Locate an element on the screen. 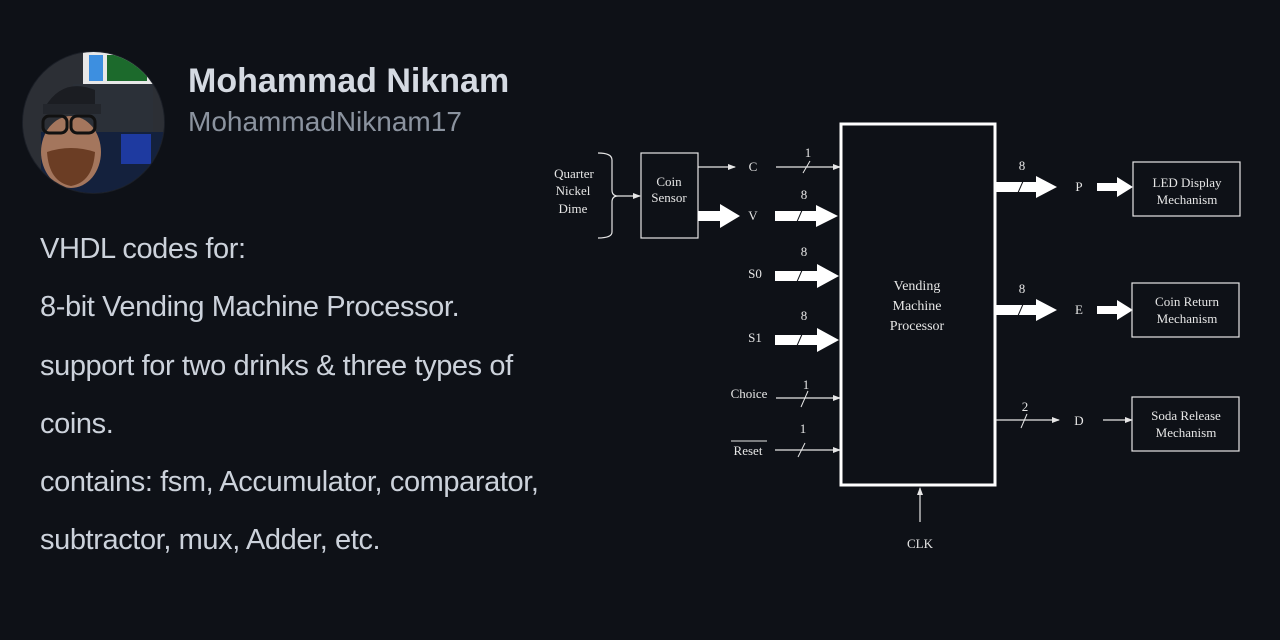 The image size is (1280, 640). signal-choice-width: 1 is located at coordinates (806, 384).